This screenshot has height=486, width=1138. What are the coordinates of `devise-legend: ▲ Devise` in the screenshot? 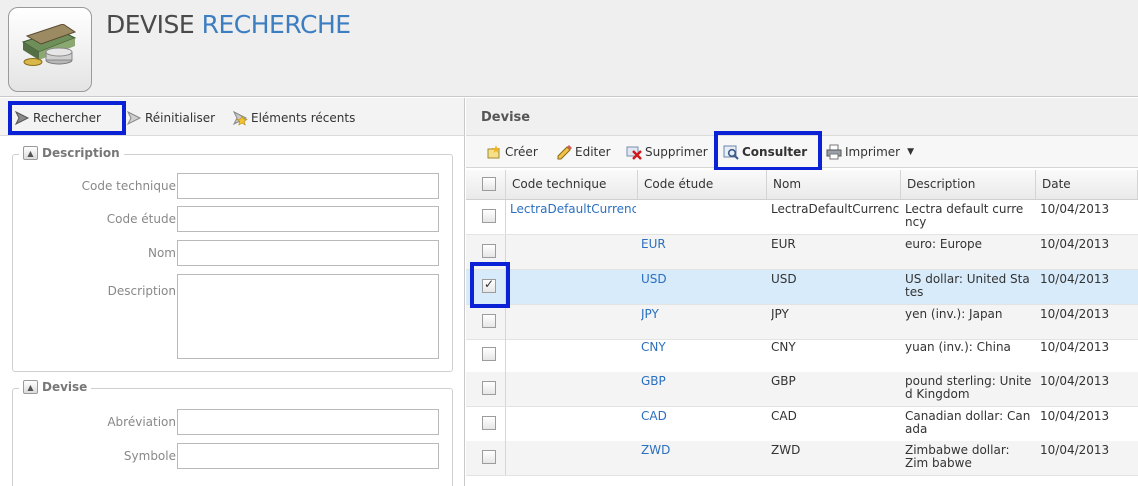 It's located at (55, 387).